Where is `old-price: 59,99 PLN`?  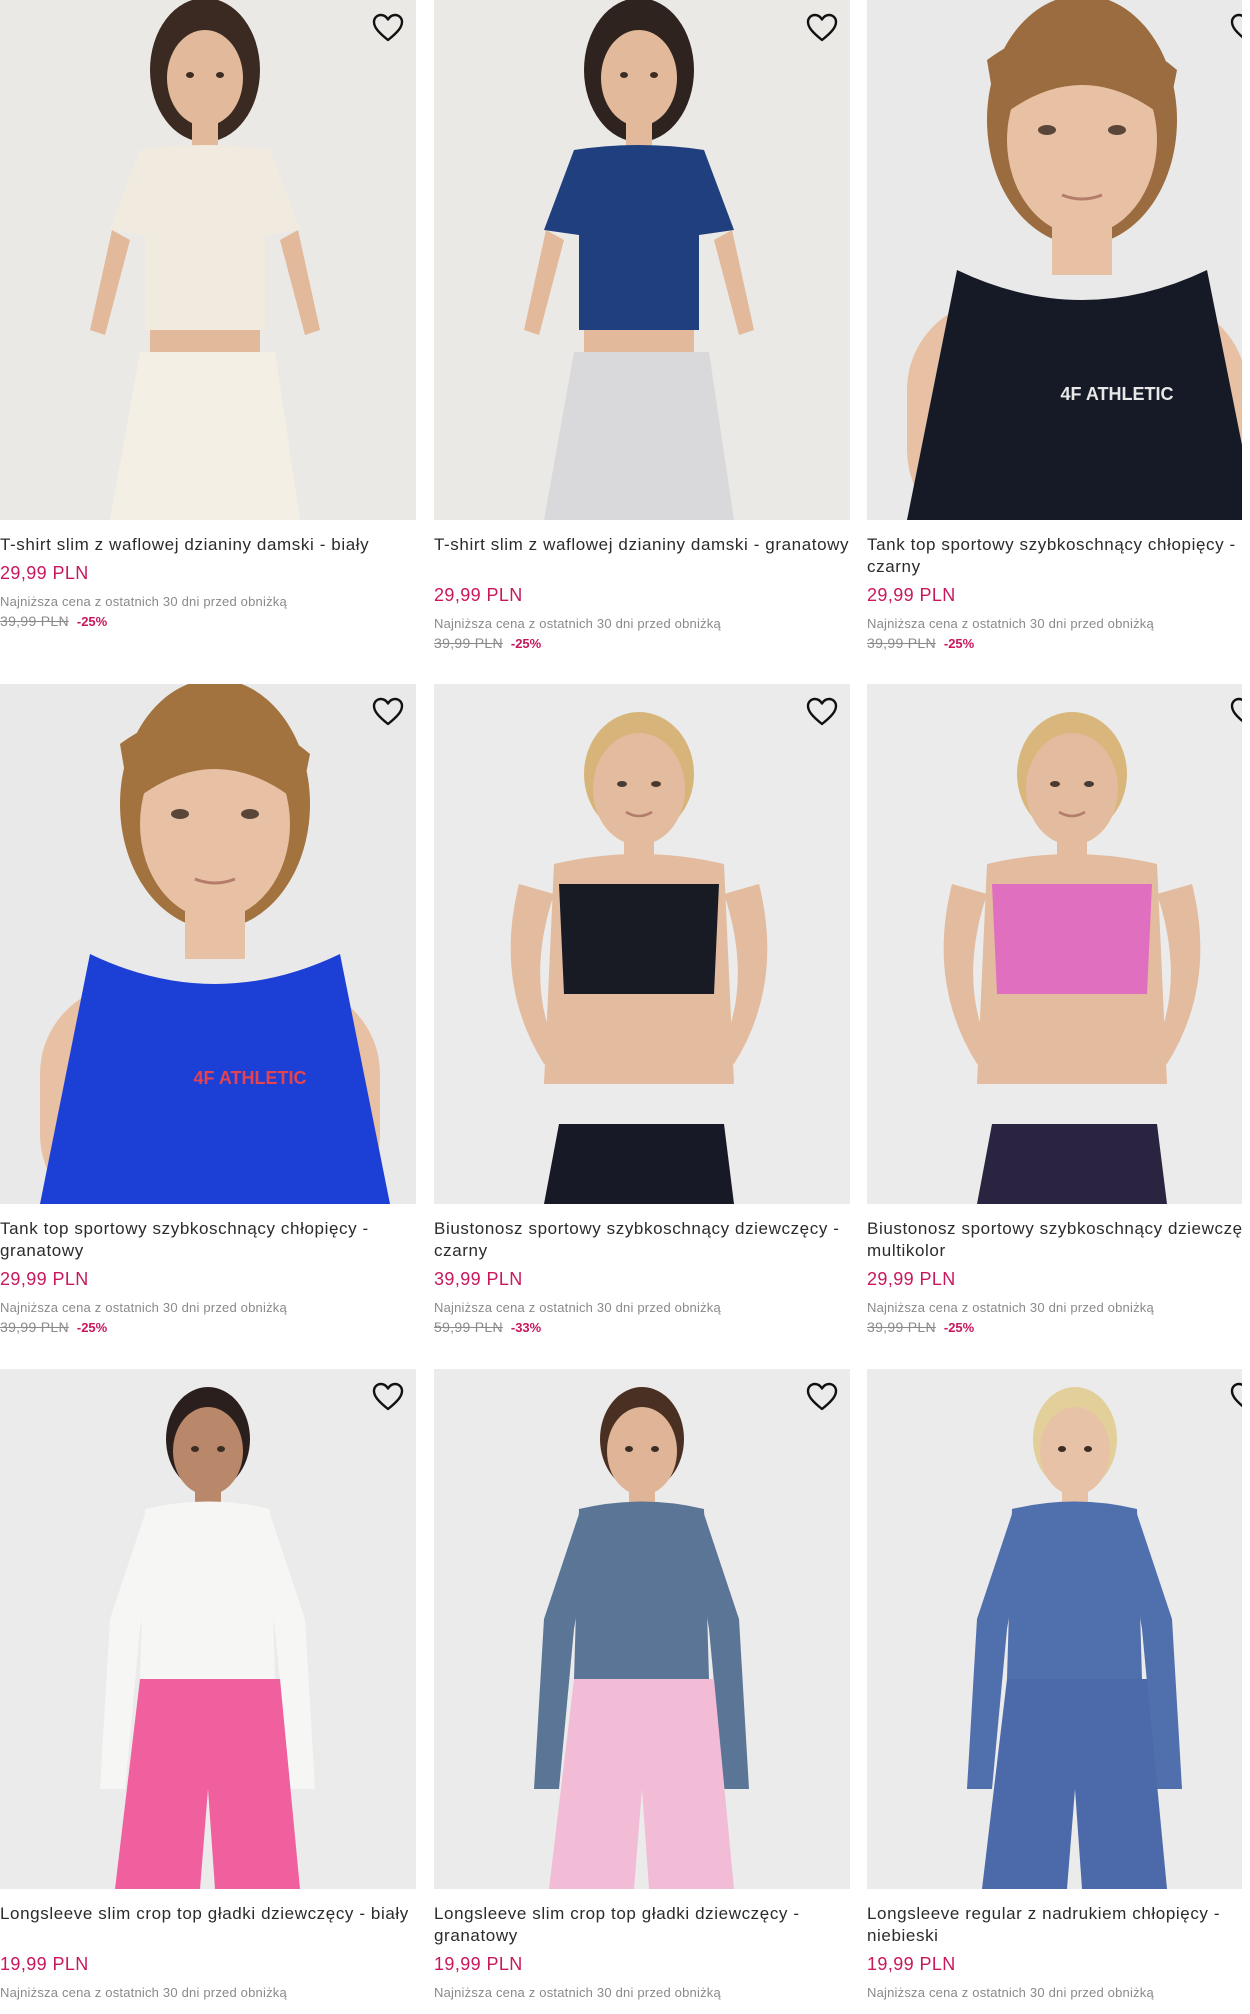 old-price: 59,99 PLN is located at coordinates (468, 1327).